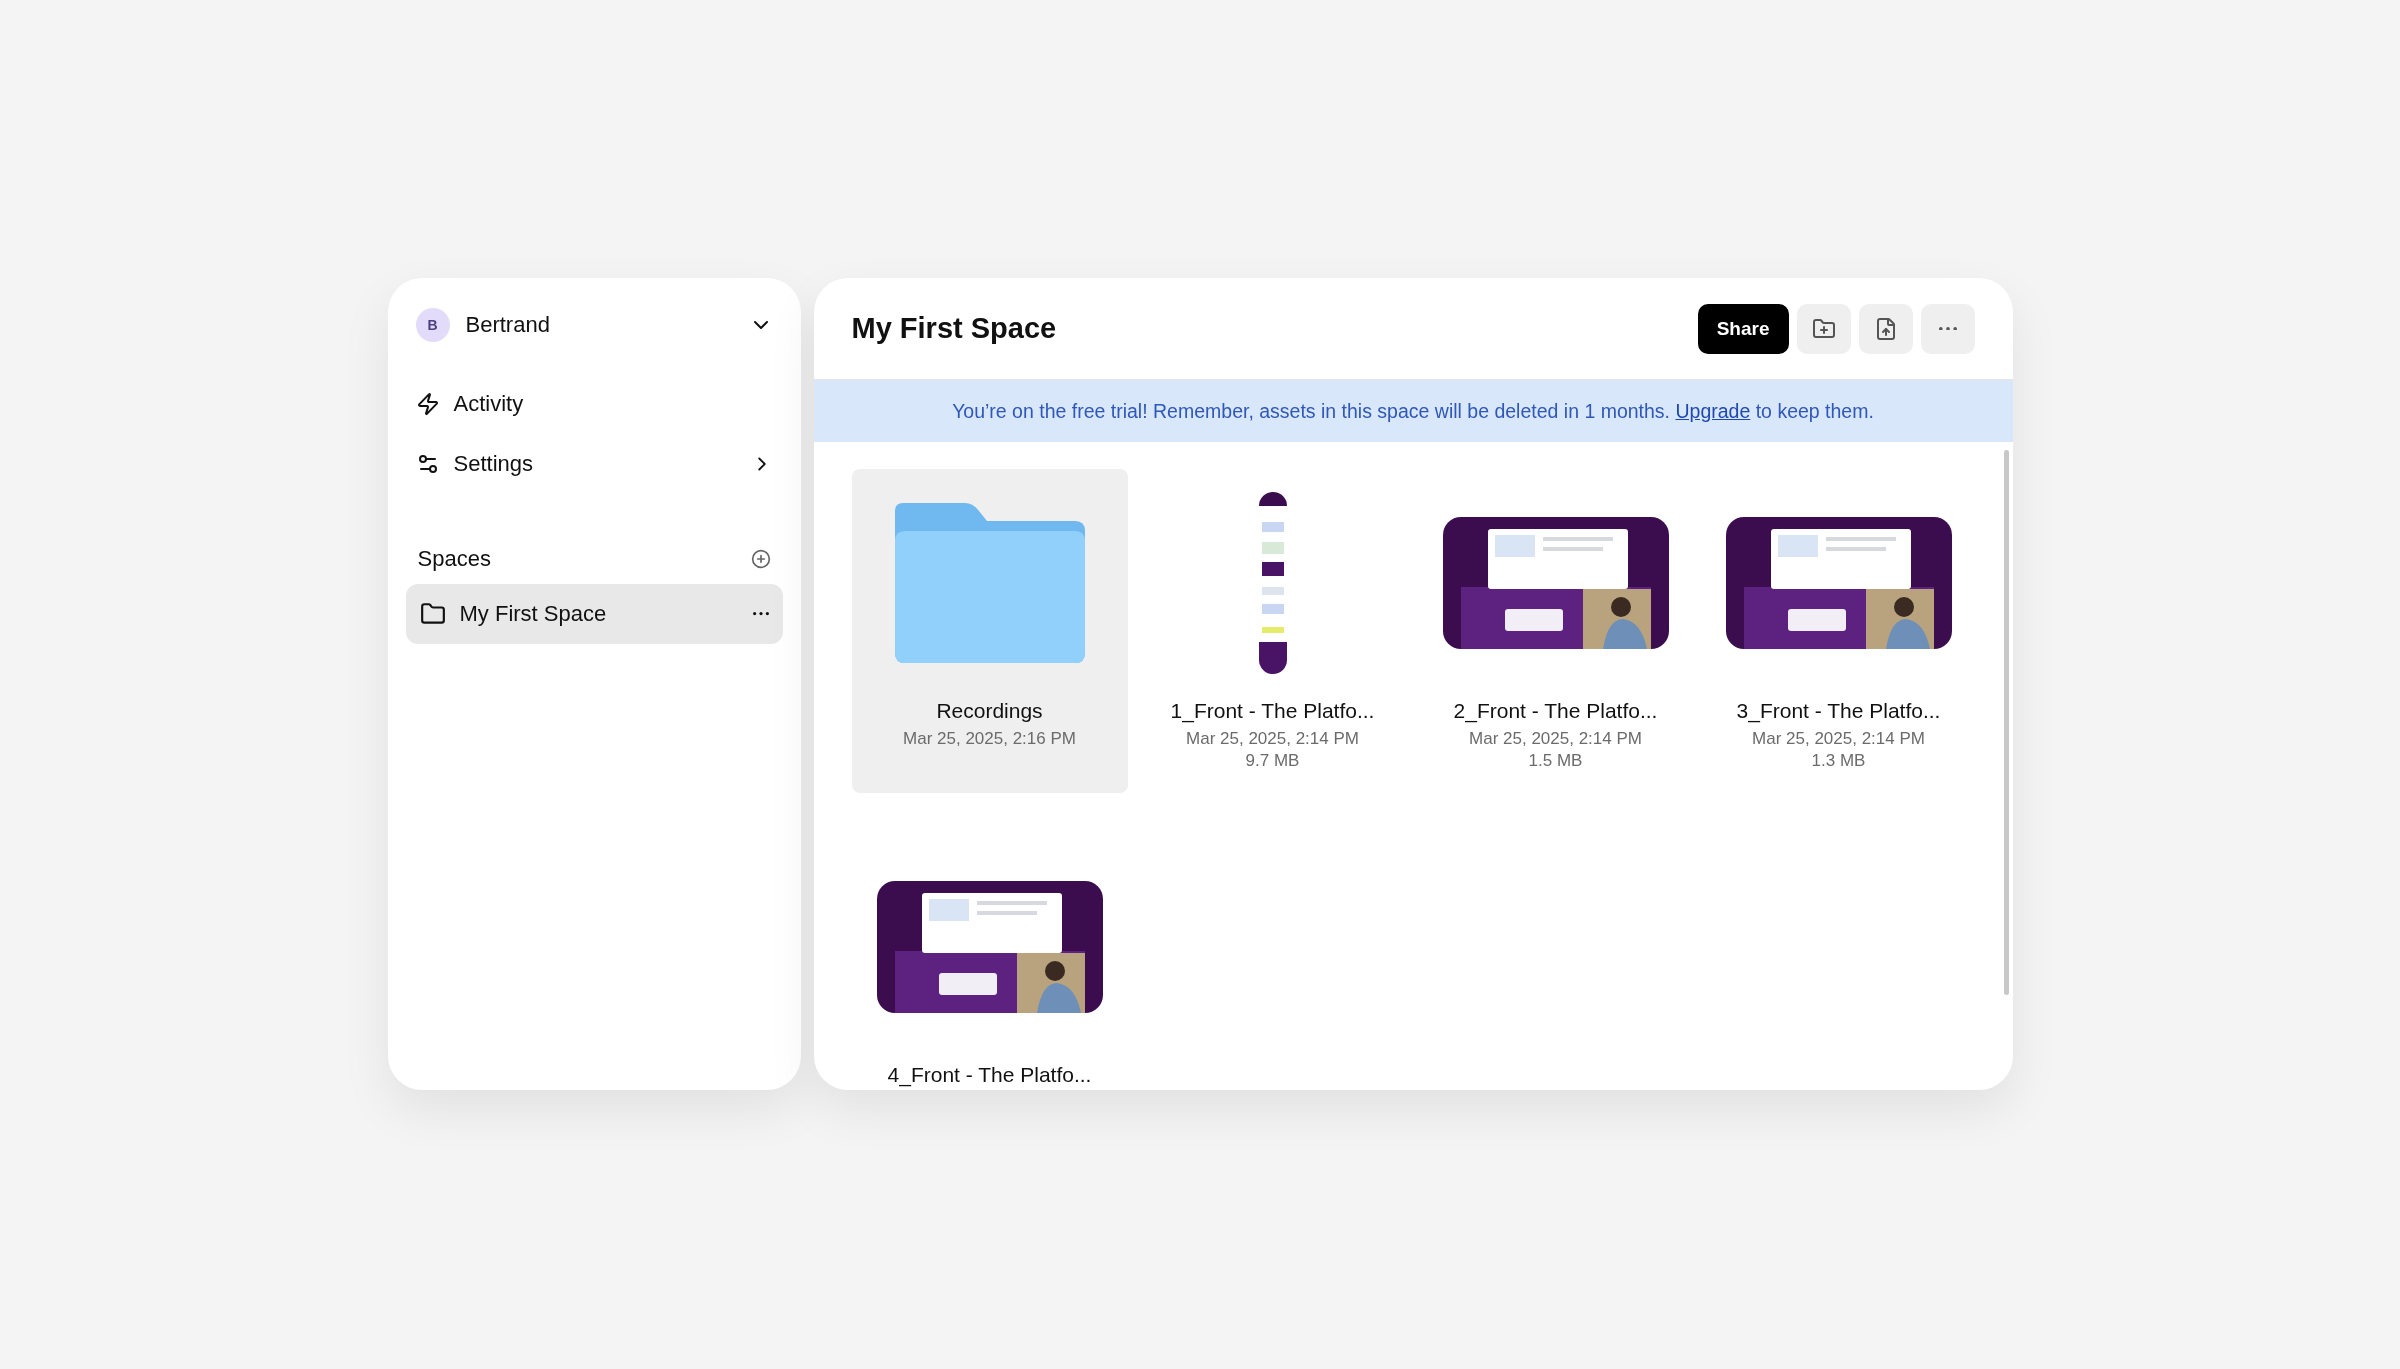 This screenshot has width=2400, height=1369. I want to click on file-size: 1.5 MB, so click(1555, 761).